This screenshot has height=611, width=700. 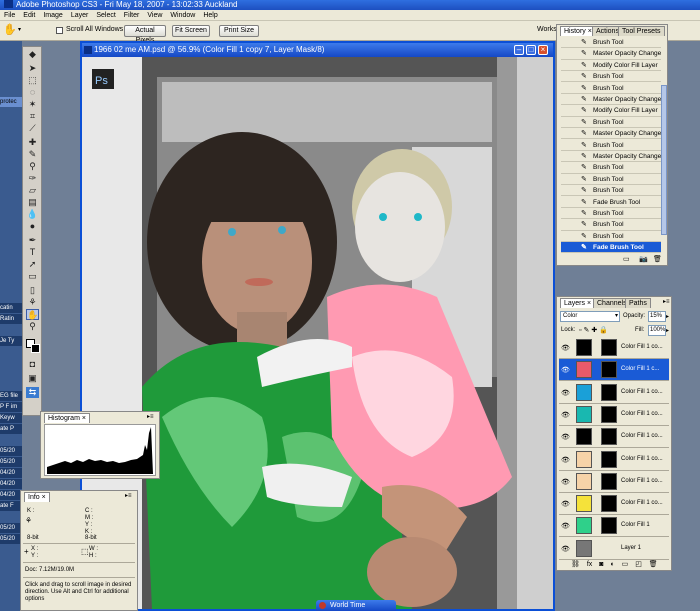 What do you see at coordinates (543, 50) in the screenshot?
I see `close-button: ×` at bounding box center [543, 50].